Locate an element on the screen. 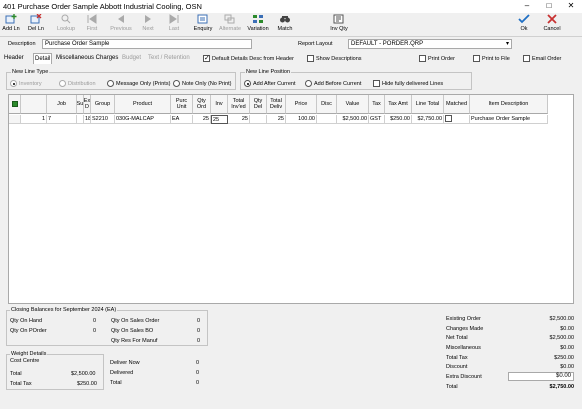 The image size is (582, 409). cell-total-inved: 25 is located at coordinates (239, 119).